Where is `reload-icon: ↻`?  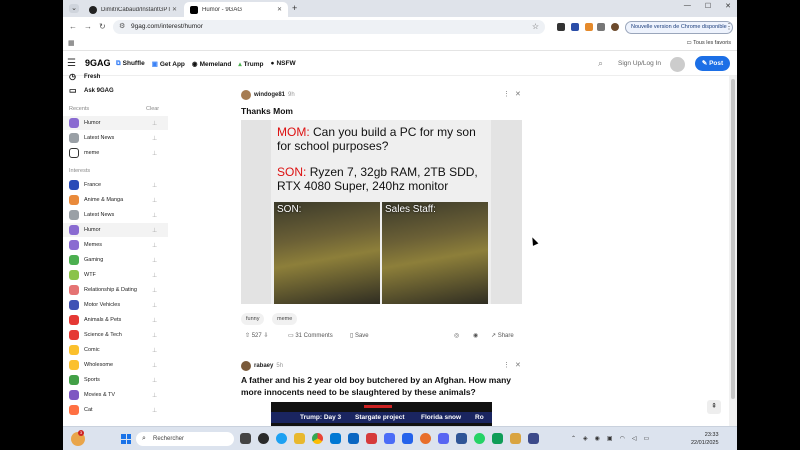 reload-icon: ↻ is located at coordinates (102, 26).